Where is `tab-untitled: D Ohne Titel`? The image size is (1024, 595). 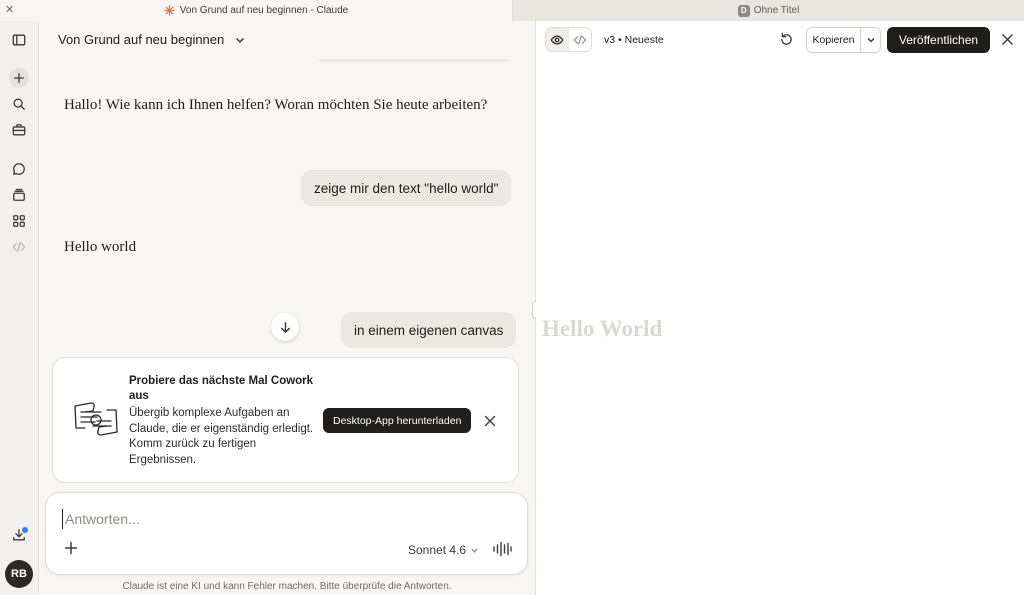 tab-untitled: D Ohne Titel is located at coordinates (768, 10).